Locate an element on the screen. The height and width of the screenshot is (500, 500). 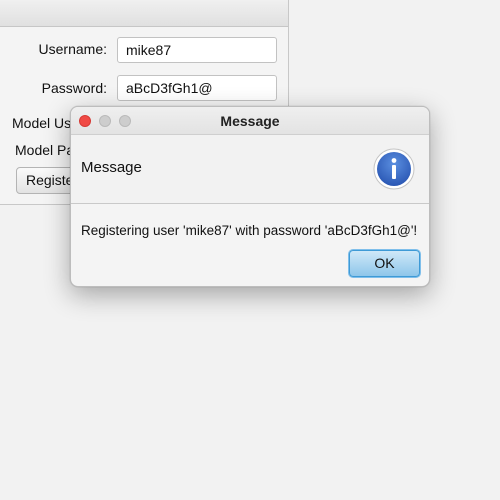
dialog-titlebar: Message is located at coordinates (250, 121).